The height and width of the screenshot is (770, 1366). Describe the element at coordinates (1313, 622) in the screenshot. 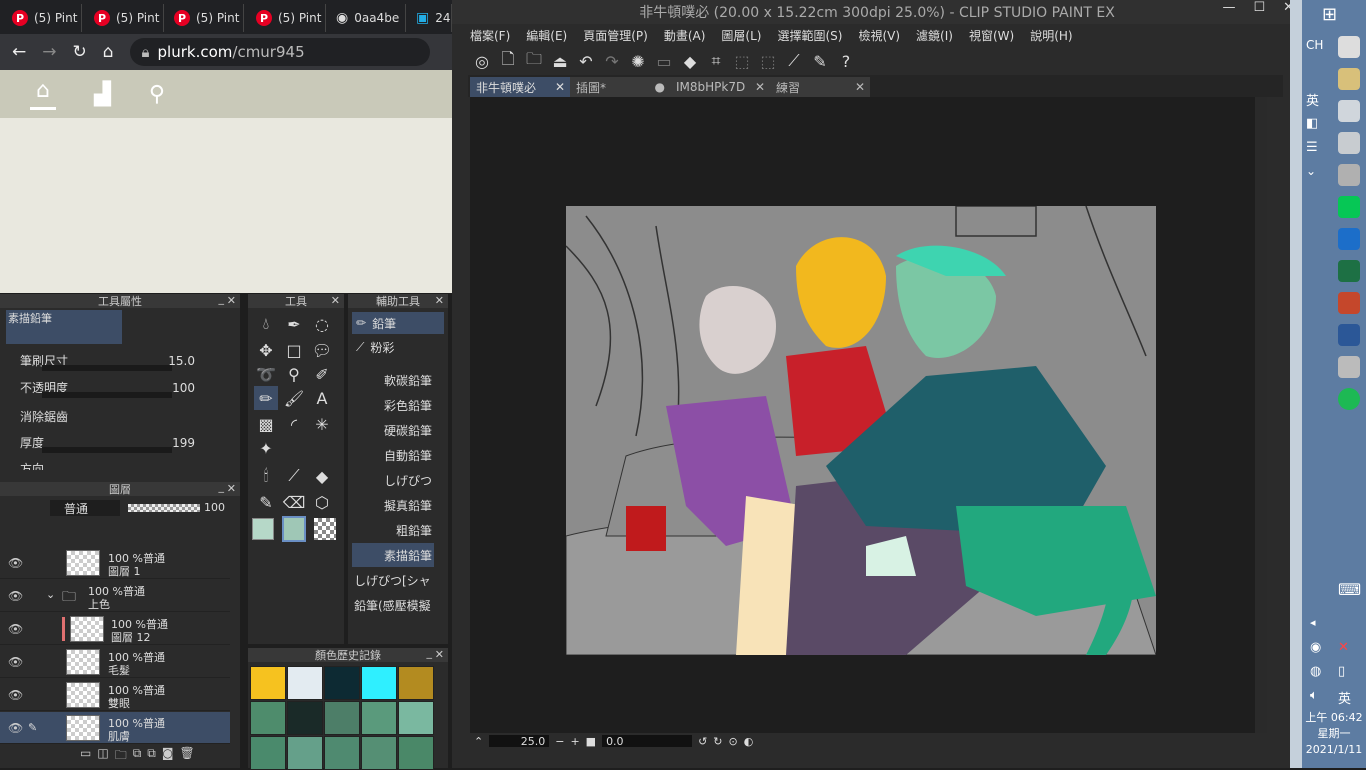

I see `chevron-left-icon: ◂` at that location.